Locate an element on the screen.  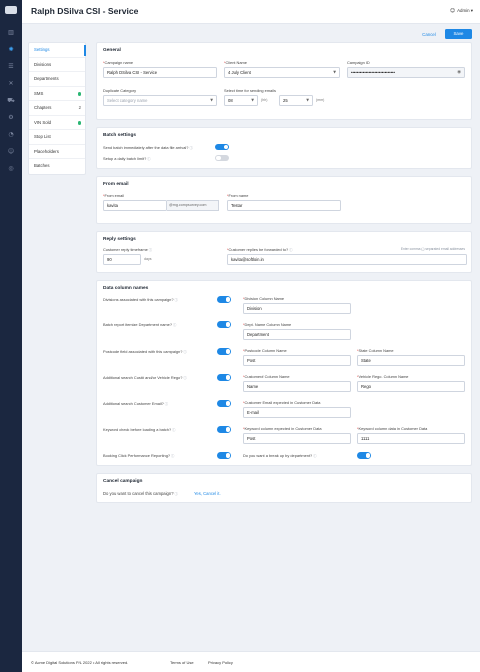
reply-heading: Reply settings is located at coordinates (119, 239).